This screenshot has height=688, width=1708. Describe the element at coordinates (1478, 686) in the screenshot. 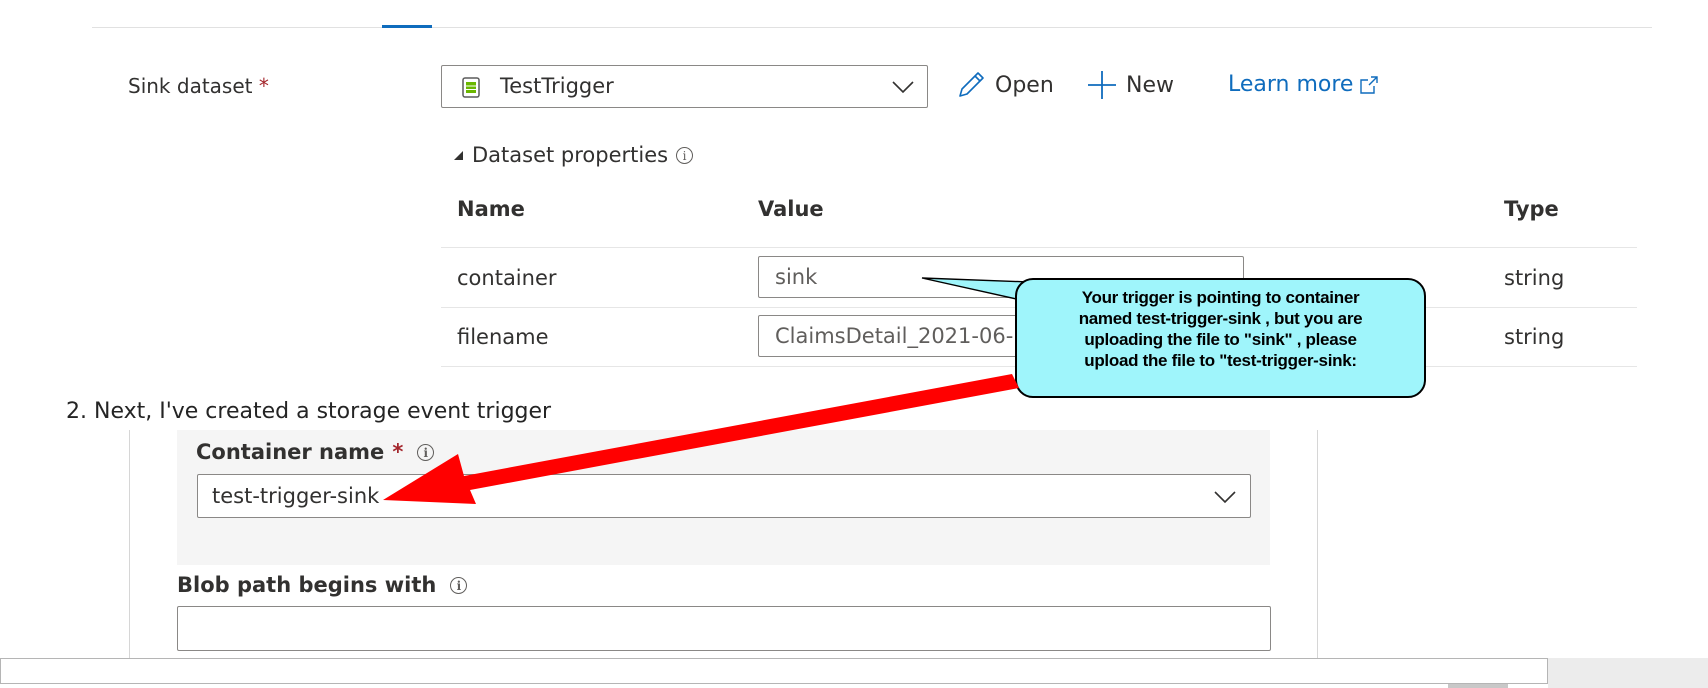

I see `scrollbar-thumb` at that location.